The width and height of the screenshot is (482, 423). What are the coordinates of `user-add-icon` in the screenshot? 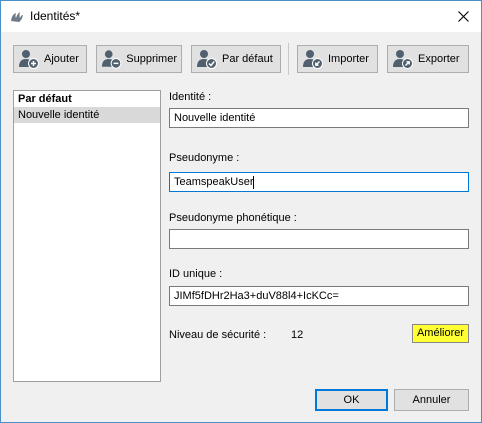 It's located at (29, 59).